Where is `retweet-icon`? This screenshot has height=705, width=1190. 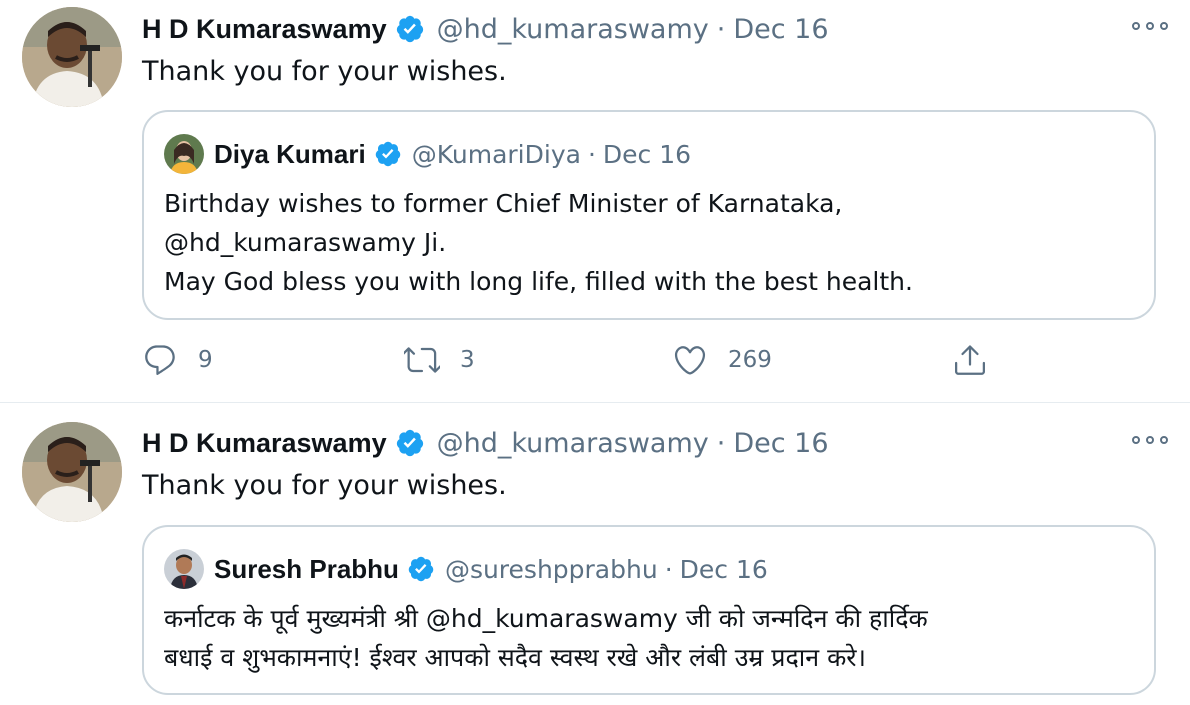
retweet-icon is located at coordinates (422, 360).